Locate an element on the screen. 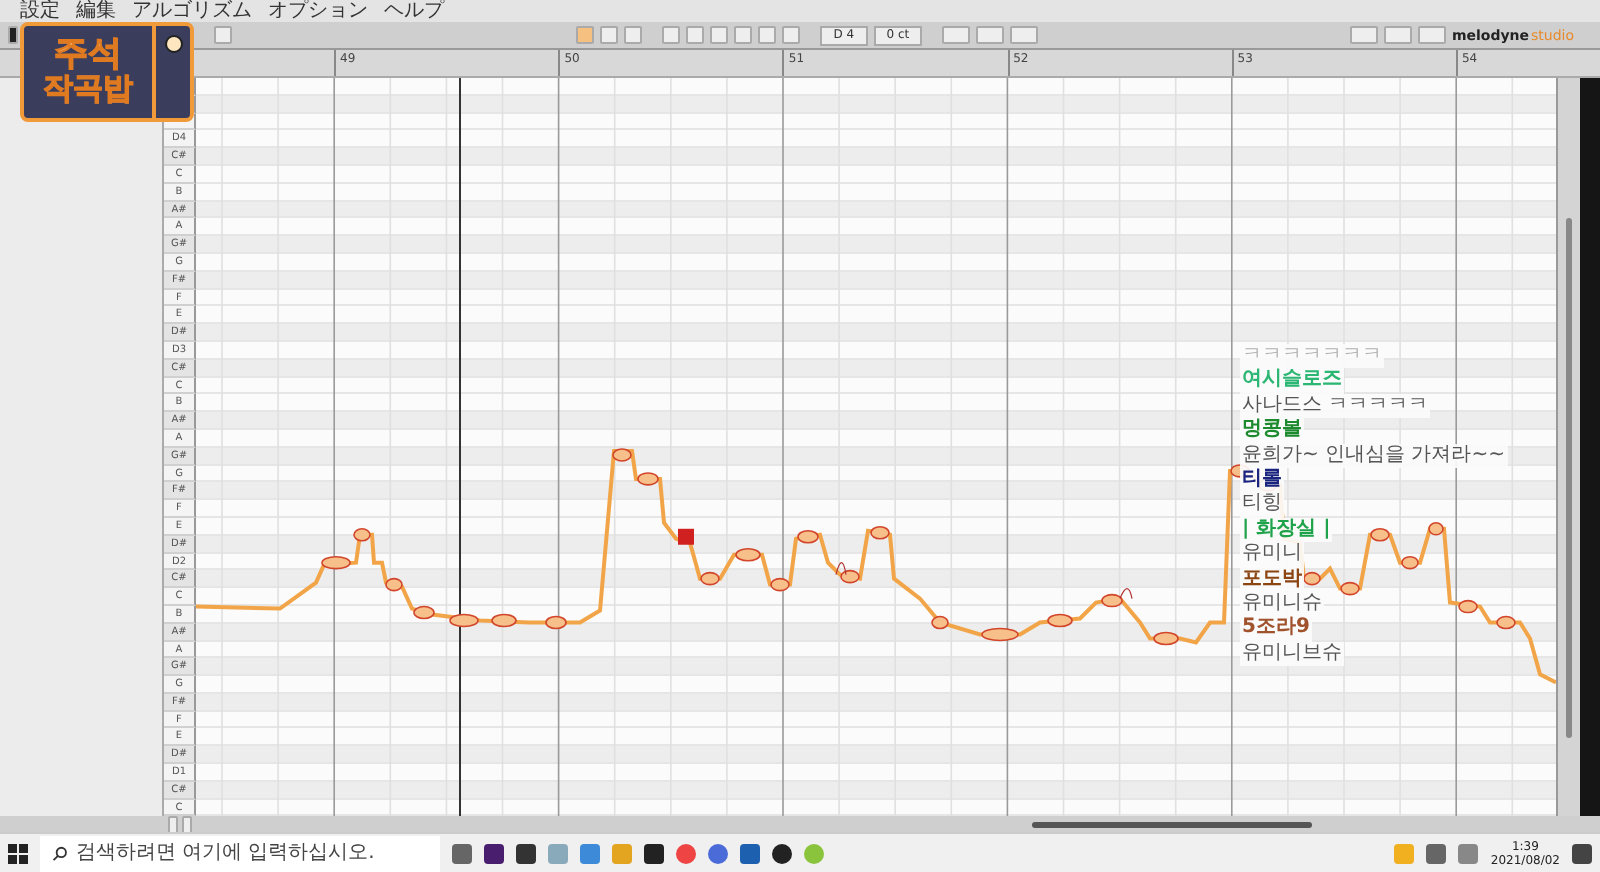  chat-username: 5조라9 is located at coordinates (1276, 629).